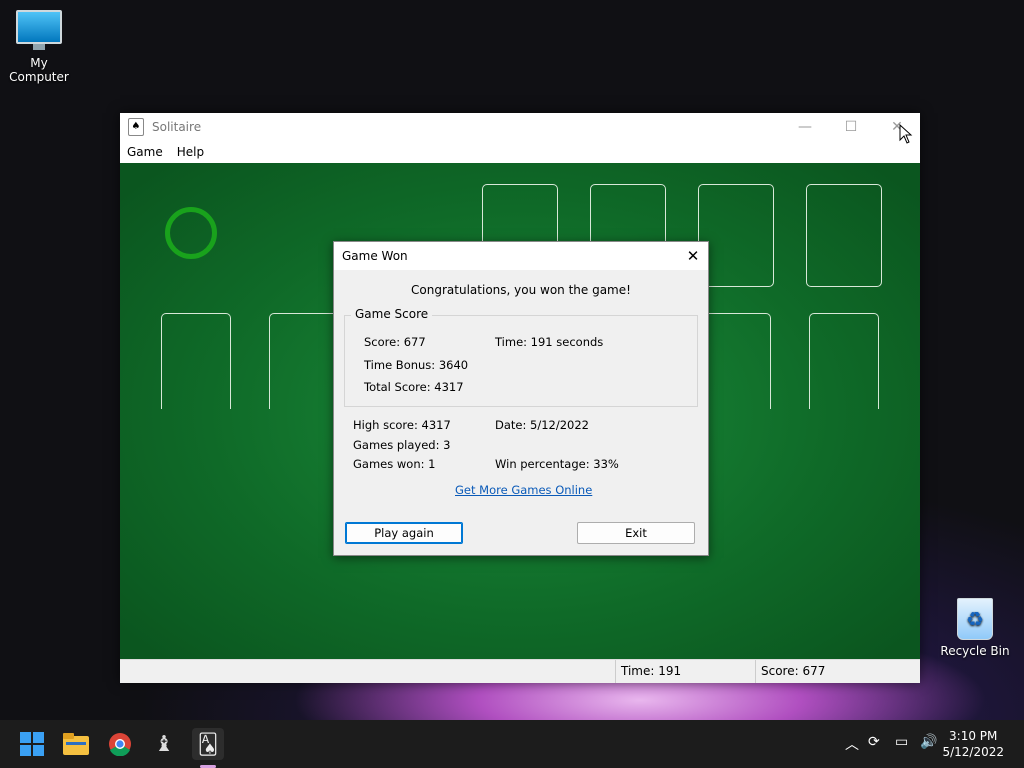 The image size is (1024, 768). Describe the element at coordinates (145, 152) in the screenshot. I see `menu-game: Game` at that location.